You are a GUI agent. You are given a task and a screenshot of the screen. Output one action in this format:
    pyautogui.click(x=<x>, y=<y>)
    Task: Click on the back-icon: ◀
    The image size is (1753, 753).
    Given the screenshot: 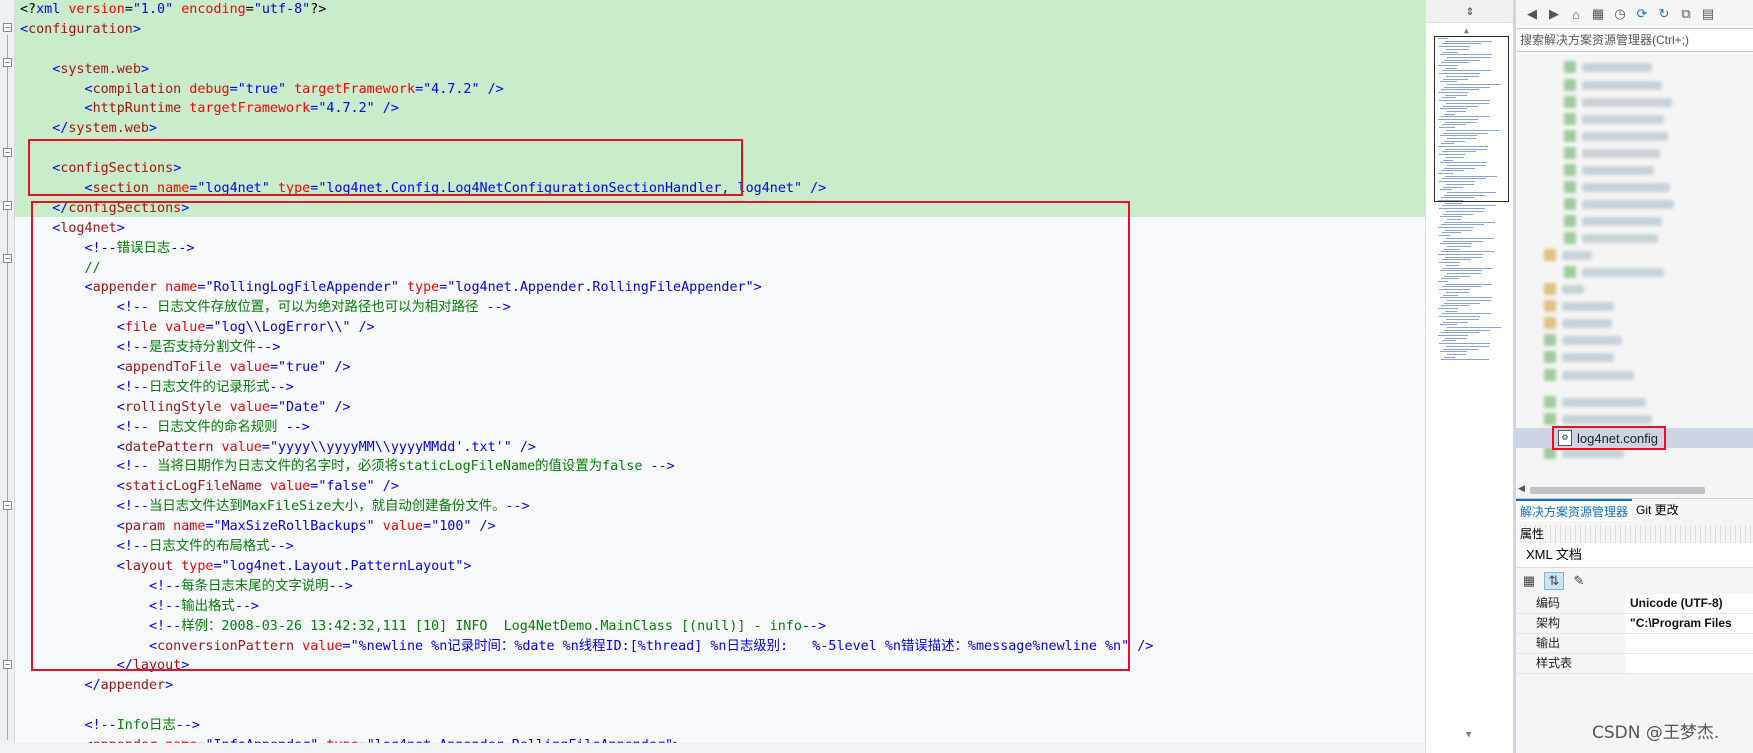 What is the action you would take?
    pyautogui.click(x=1532, y=14)
    